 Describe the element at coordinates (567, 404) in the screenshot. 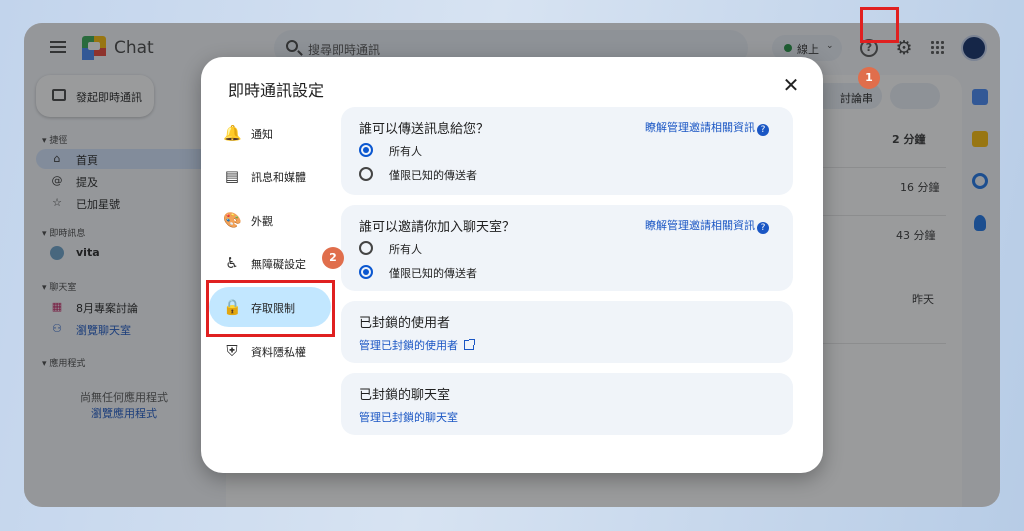

I see `blocked-spaces-card: 已封鎖的聊天室 管理已封鎖的聊天室` at that location.